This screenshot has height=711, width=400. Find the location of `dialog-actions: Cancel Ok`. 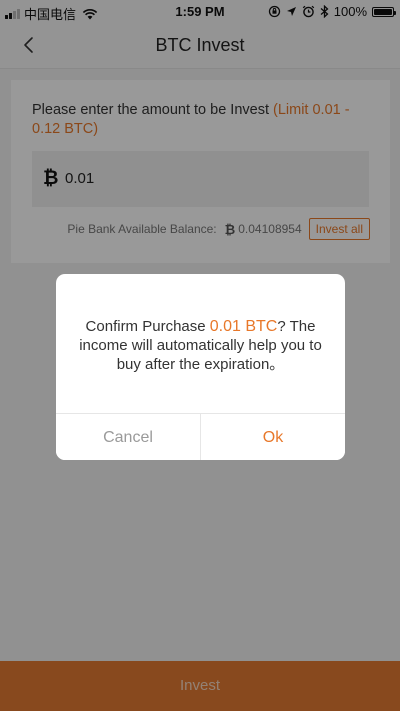

dialog-actions: Cancel Ok is located at coordinates (200, 436).